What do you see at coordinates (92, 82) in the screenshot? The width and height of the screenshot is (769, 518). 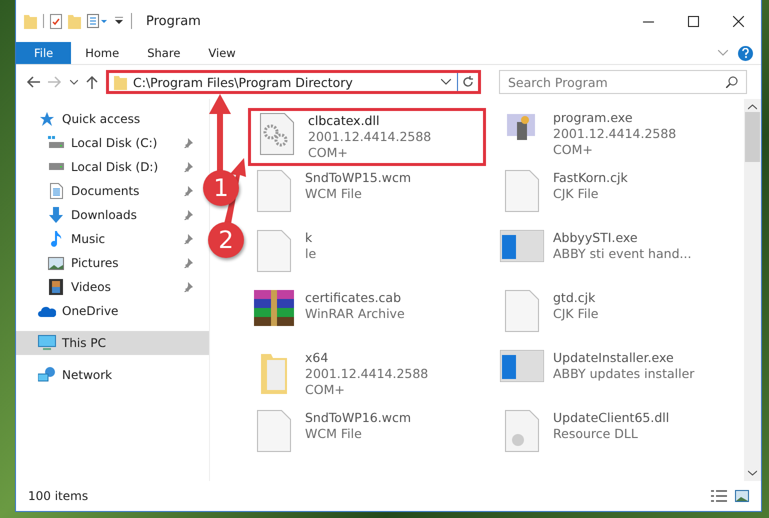 I see `up-arrow-icon` at bounding box center [92, 82].